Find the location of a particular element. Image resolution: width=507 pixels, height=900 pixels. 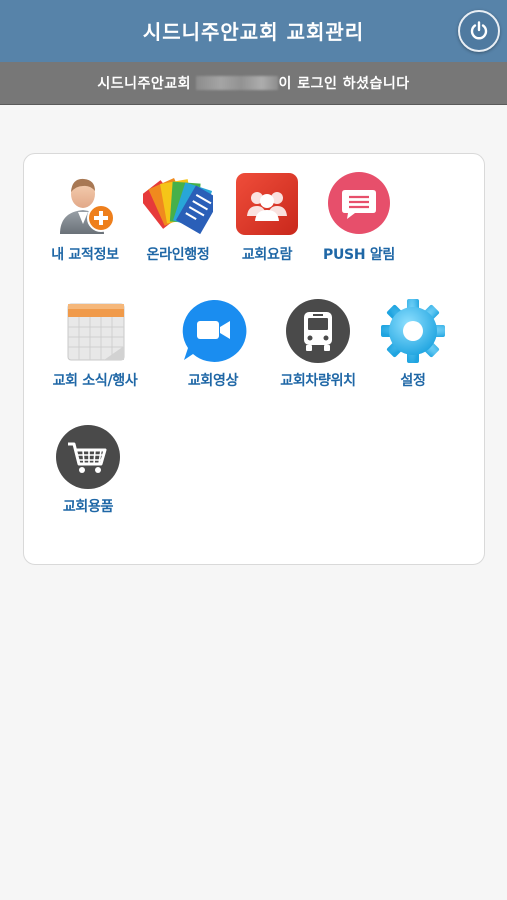

documents-icon is located at coordinates (178, 206).